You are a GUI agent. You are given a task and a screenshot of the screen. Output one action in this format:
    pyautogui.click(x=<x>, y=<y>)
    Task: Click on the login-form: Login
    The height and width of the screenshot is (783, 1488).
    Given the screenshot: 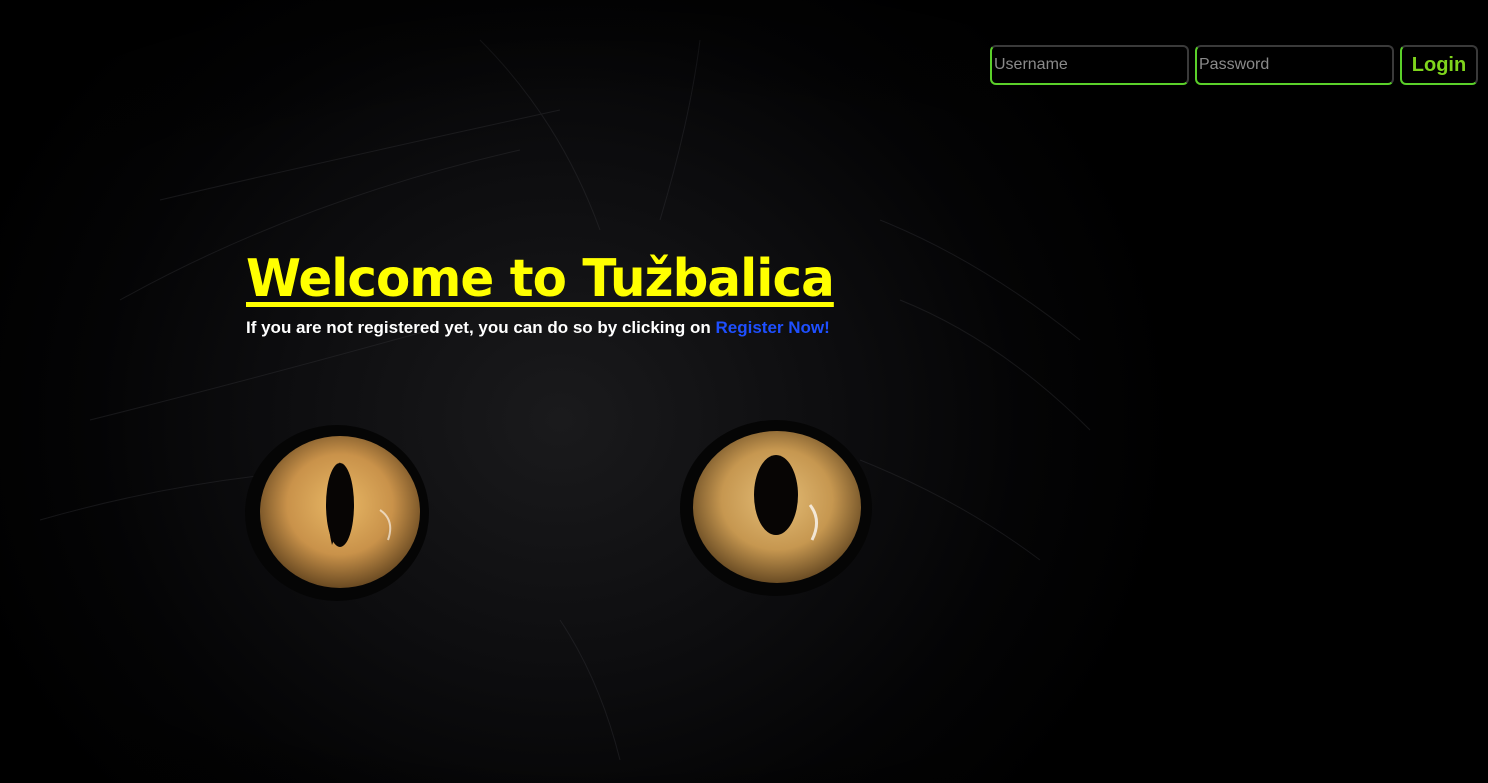 What is the action you would take?
    pyautogui.click(x=1234, y=65)
    